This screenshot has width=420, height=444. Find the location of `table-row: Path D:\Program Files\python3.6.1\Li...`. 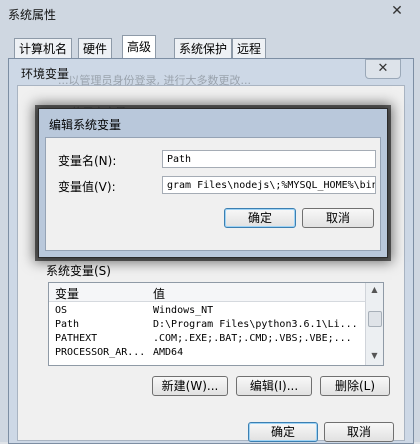

table-row: Path D:\Program Files\python3.6.1\Li... is located at coordinates (207, 325).